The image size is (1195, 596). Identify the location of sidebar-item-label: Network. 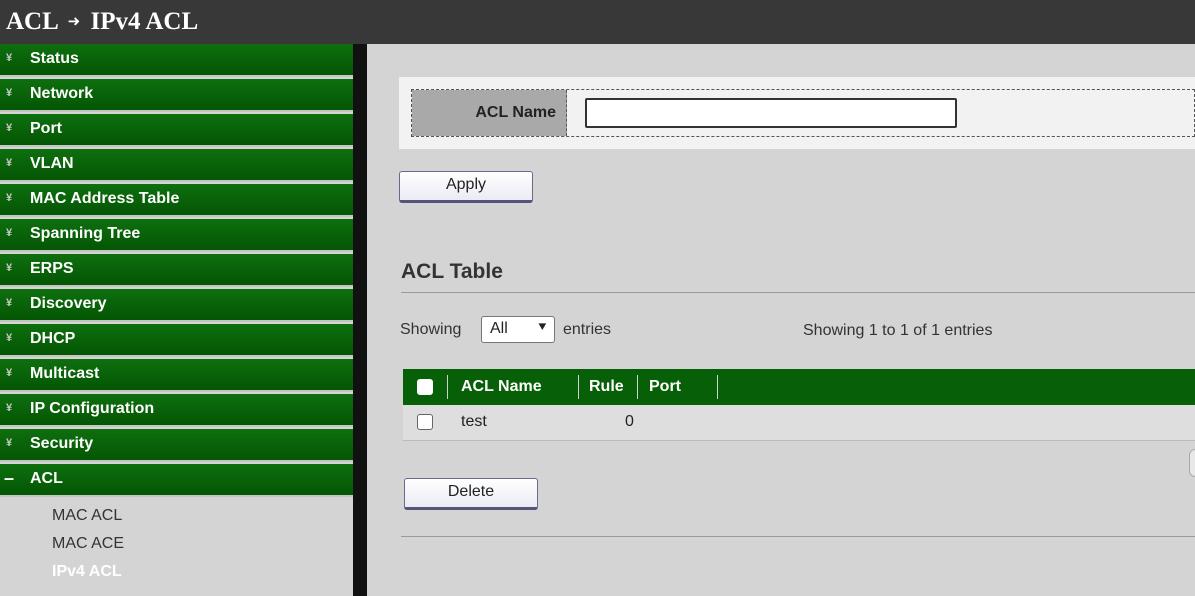
(62, 93).